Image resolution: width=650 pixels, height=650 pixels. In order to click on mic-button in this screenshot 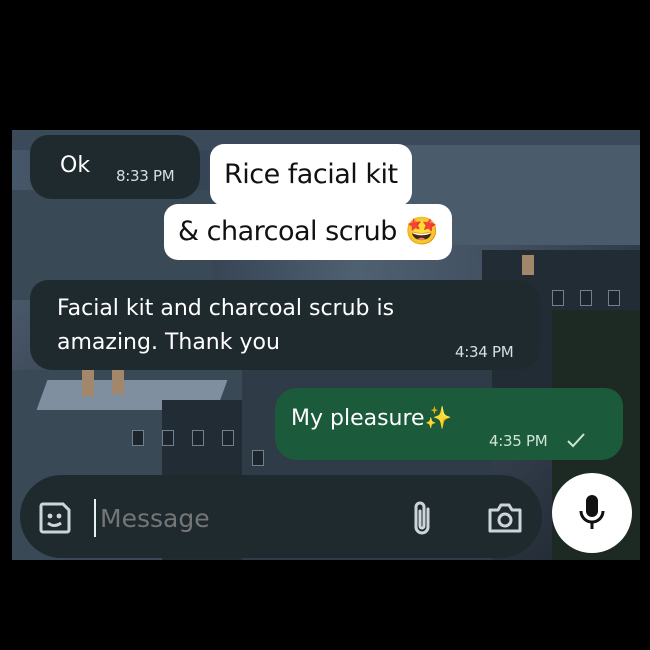, I will do `click(592, 513)`.